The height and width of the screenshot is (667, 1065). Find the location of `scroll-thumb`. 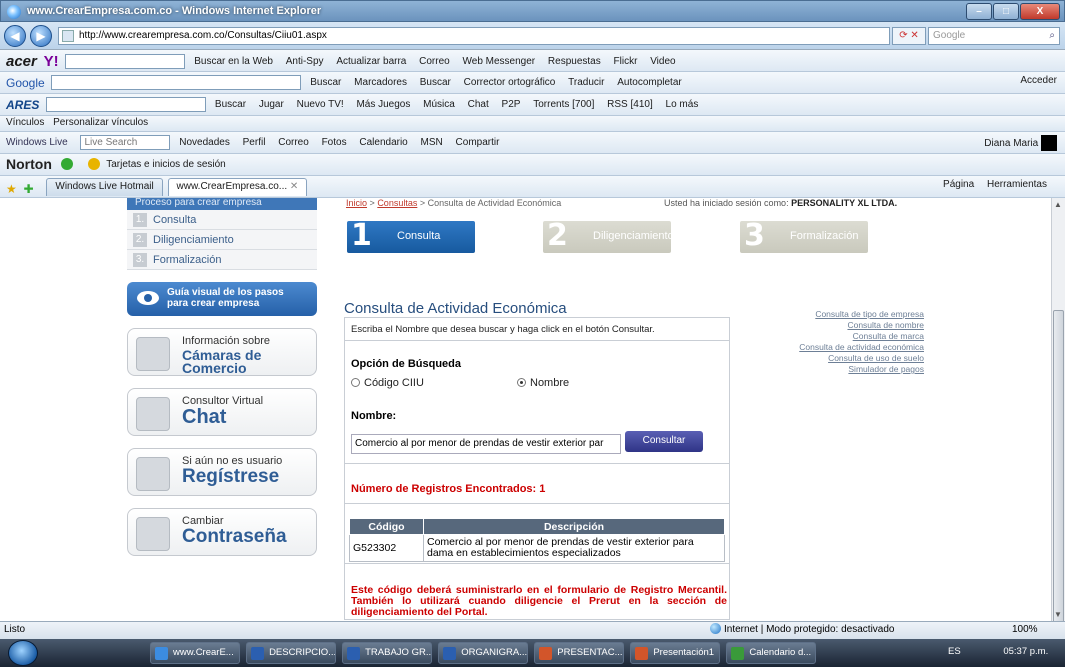

scroll-thumb is located at coordinates (1058, 467).